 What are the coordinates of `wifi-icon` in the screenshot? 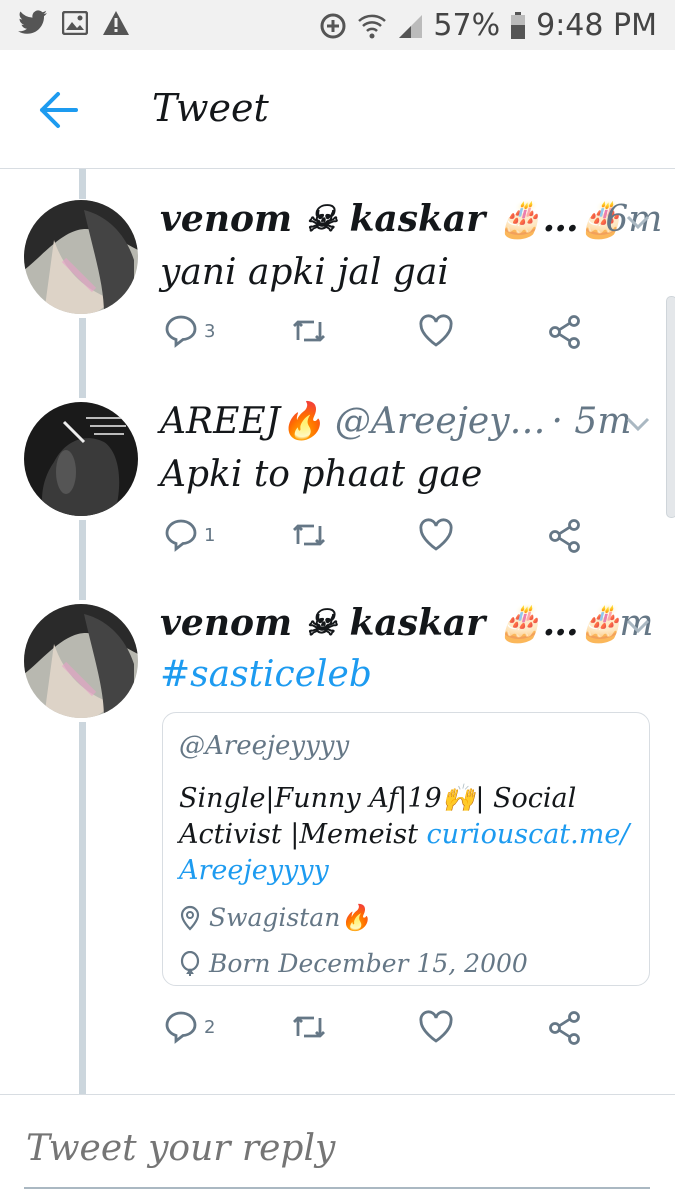 It's located at (372, 26).